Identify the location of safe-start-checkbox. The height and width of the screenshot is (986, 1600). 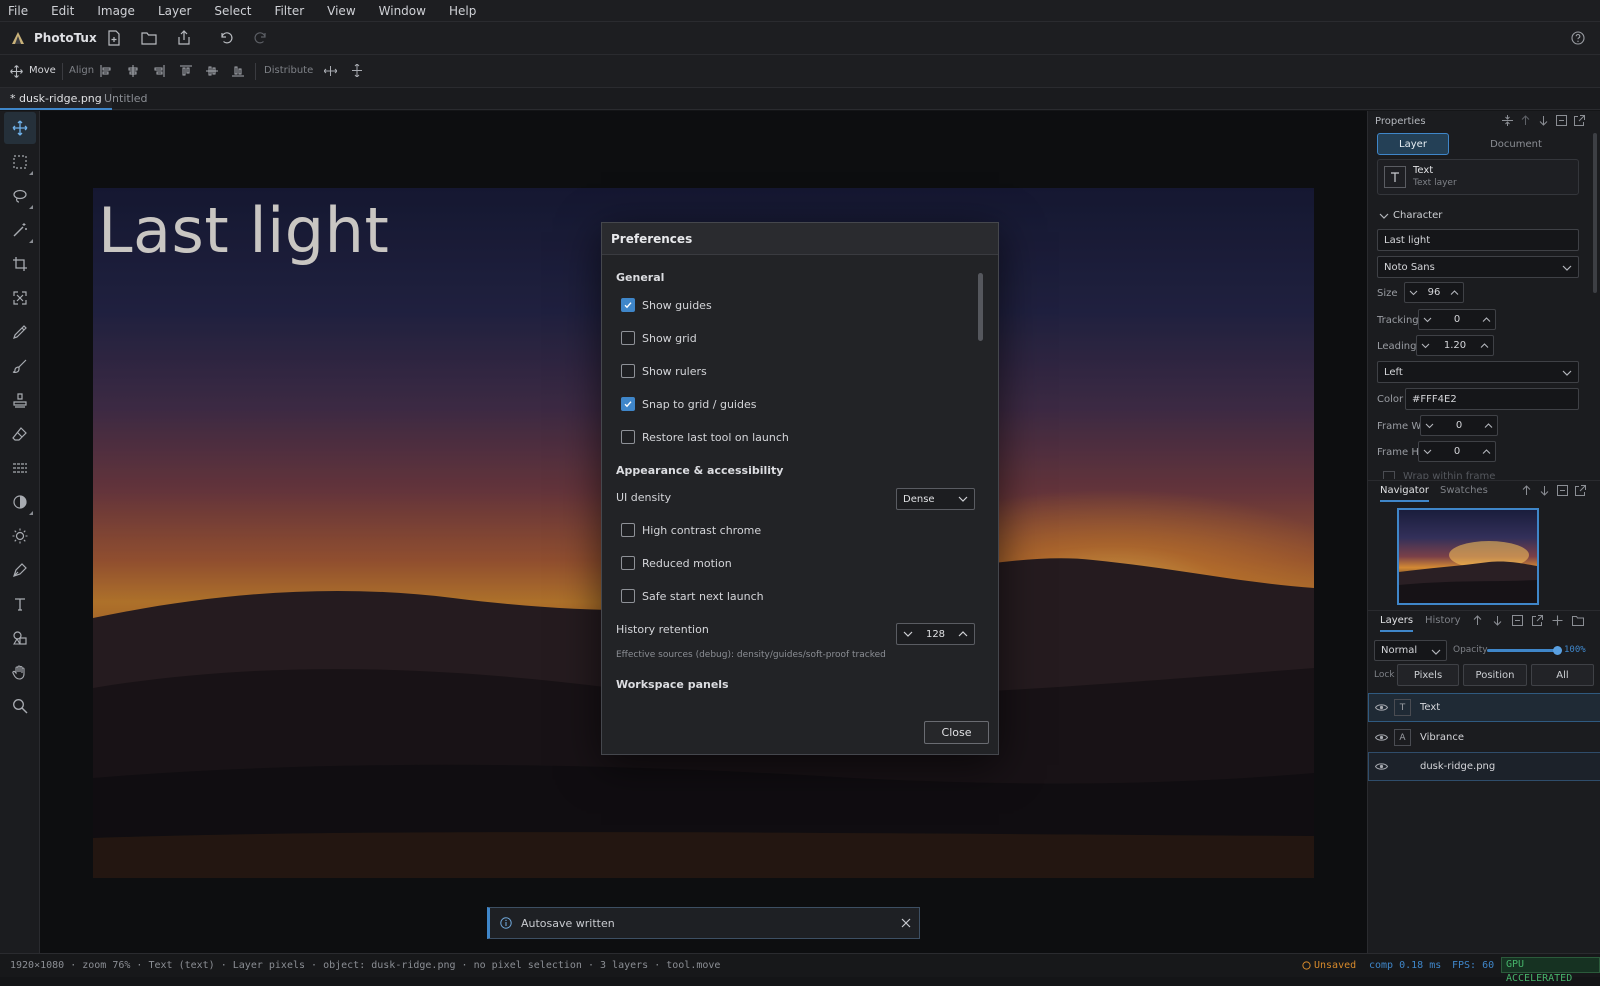
(628, 596).